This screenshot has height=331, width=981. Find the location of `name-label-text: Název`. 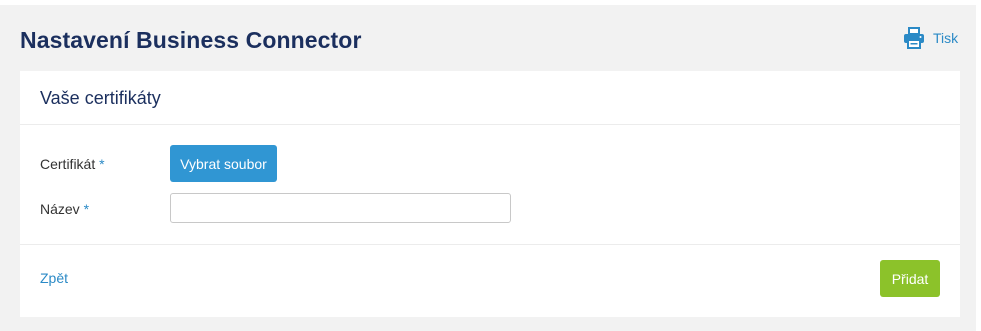

name-label-text: Název is located at coordinates (60, 209).